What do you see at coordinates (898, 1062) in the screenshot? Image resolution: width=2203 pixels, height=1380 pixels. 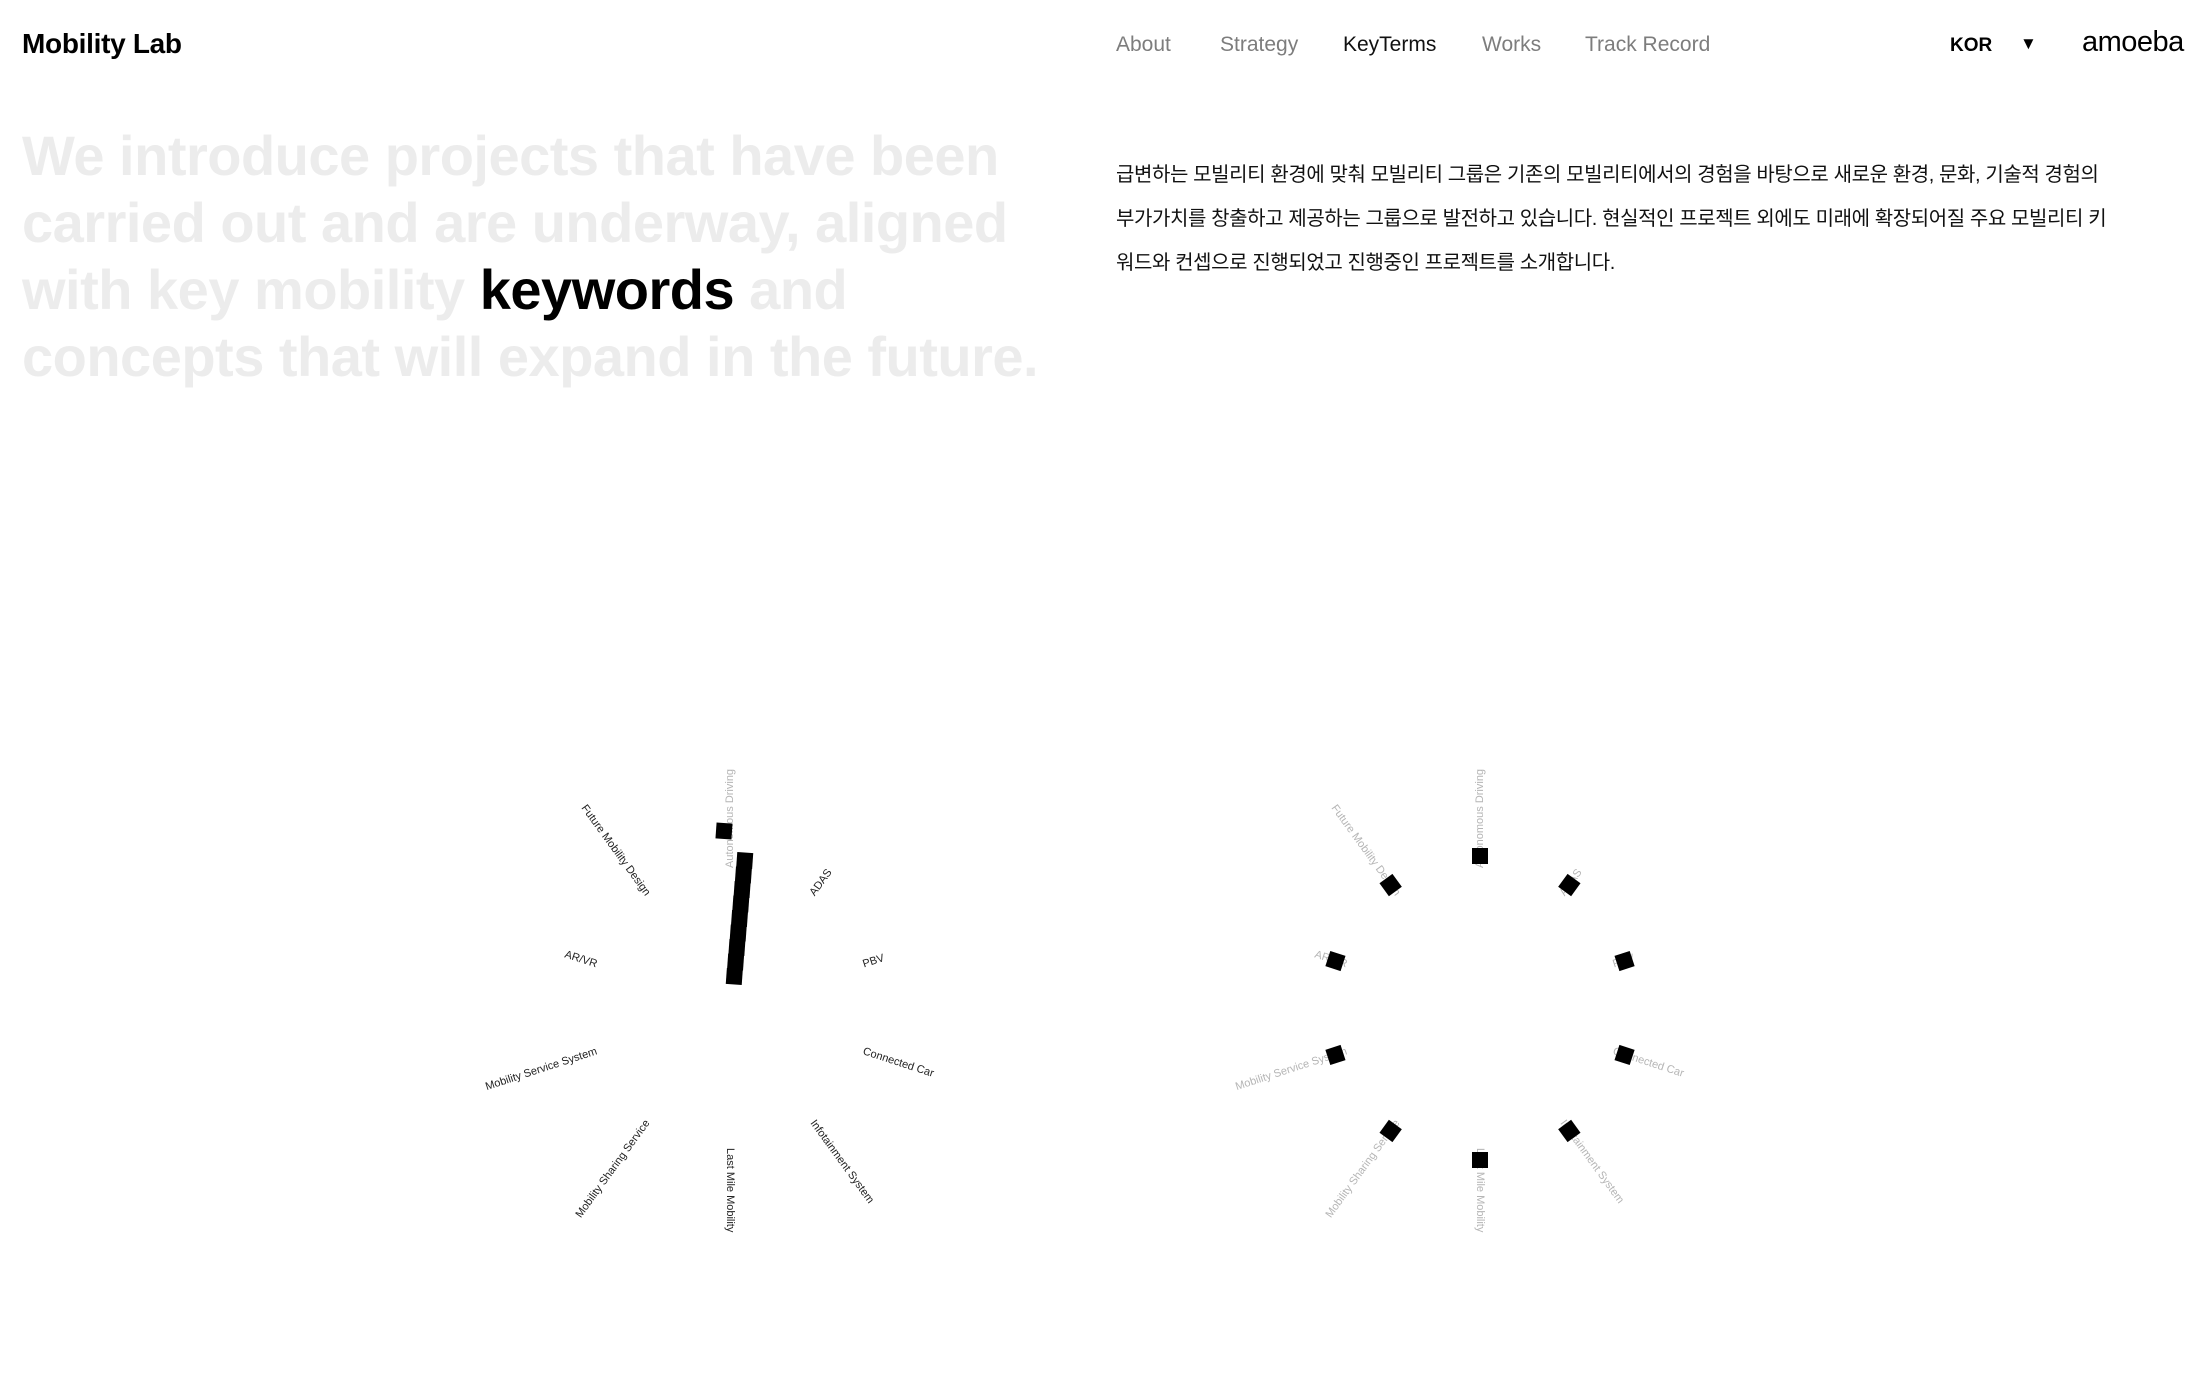 I see `keyword-label-connected-car: Connected Car` at bounding box center [898, 1062].